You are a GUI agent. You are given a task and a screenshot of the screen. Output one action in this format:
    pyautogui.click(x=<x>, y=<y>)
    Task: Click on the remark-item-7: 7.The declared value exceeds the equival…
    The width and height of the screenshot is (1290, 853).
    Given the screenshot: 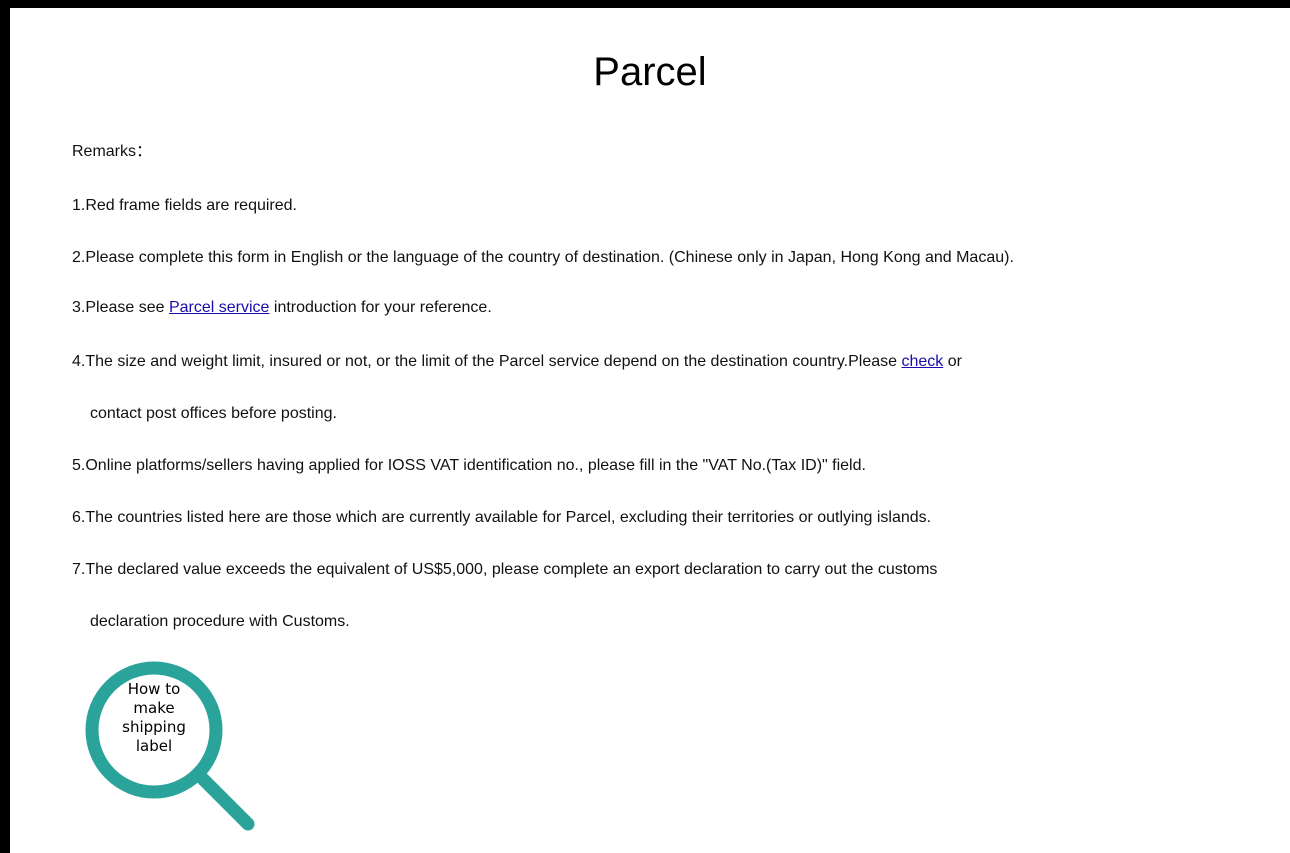 What is the action you would take?
    pyautogui.click(x=505, y=569)
    